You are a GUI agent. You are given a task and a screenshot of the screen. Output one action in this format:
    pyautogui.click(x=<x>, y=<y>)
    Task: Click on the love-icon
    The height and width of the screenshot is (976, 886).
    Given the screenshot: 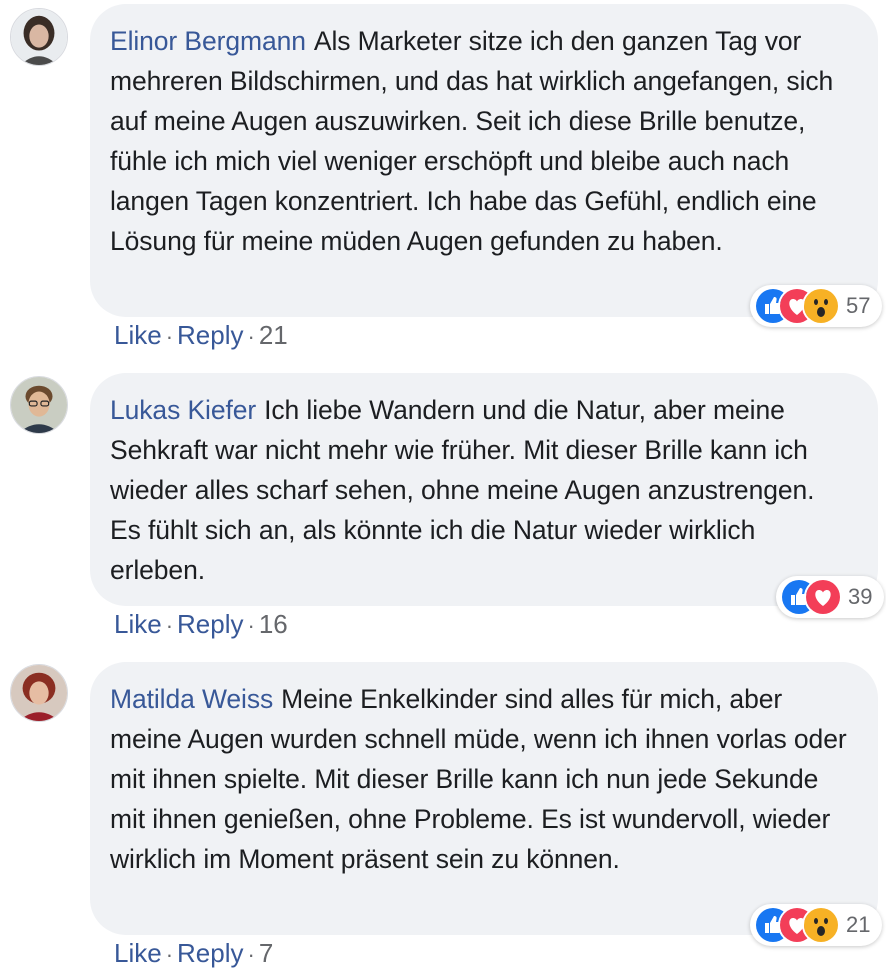 What is the action you would take?
    pyautogui.click(x=823, y=597)
    